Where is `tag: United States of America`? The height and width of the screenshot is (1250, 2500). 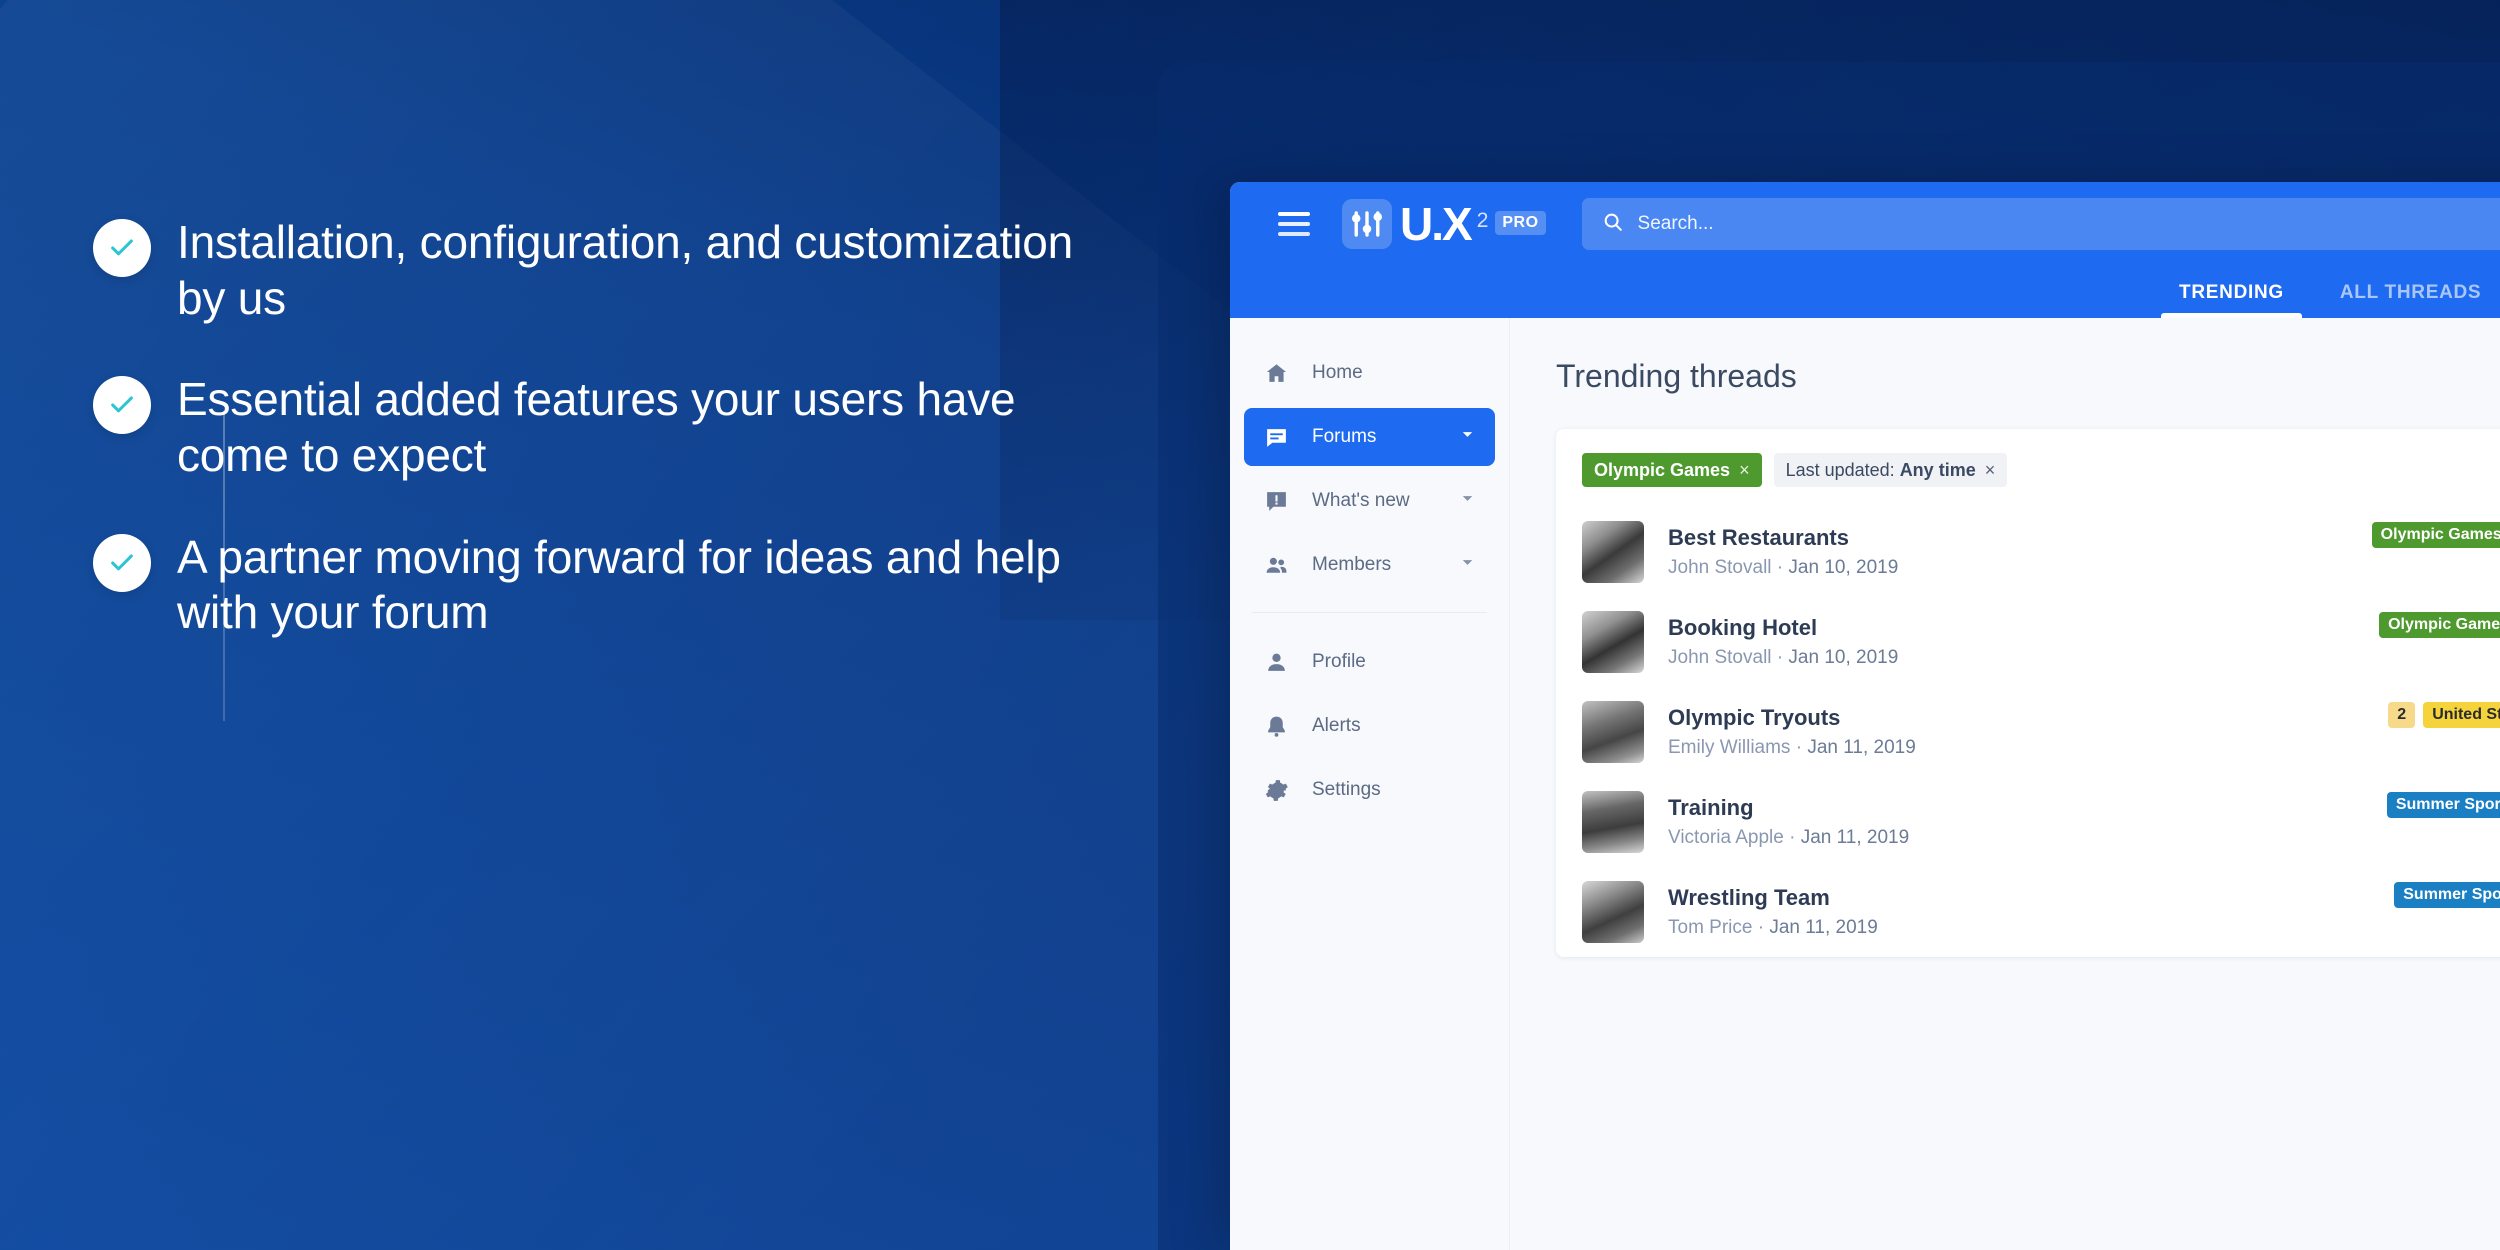 tag: United States of America is located at coordinates (2461, 715).